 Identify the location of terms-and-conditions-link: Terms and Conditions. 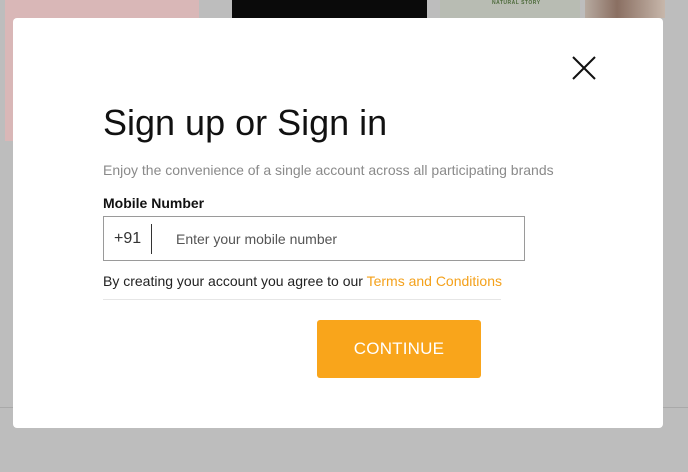
(434, 281).